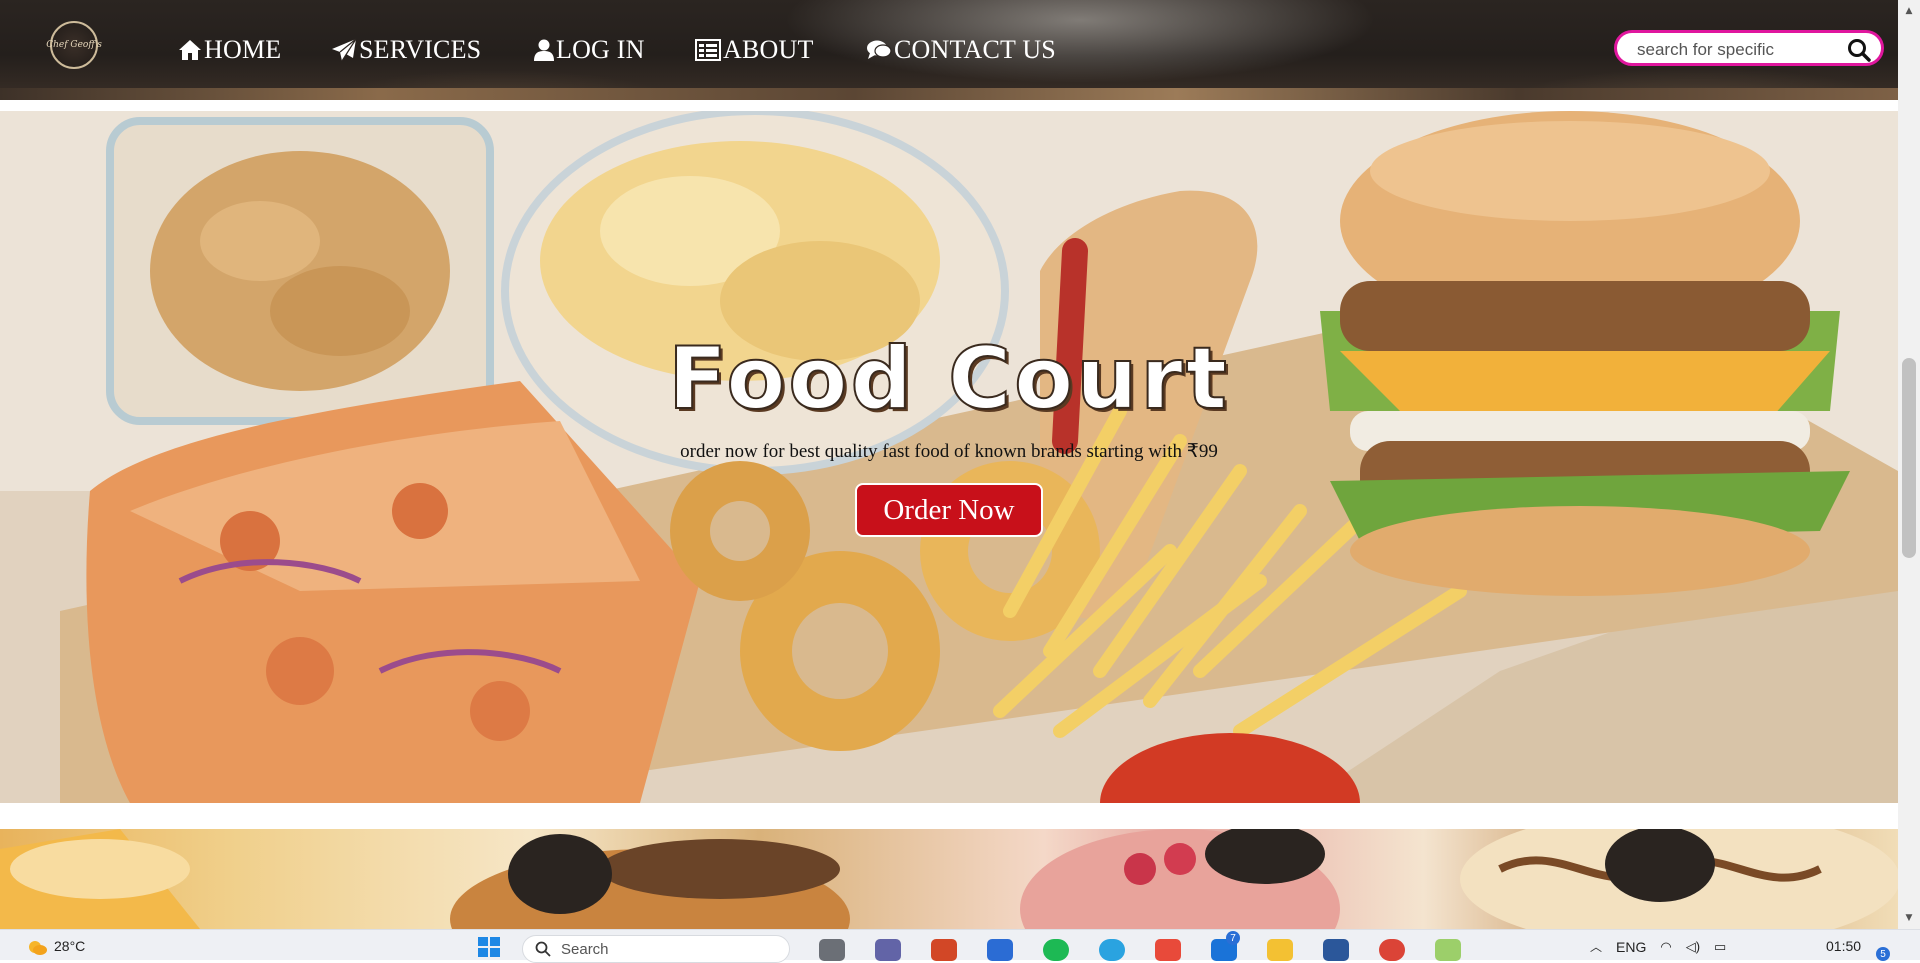 The image size is (1920, 963). Describe the element at coordinates (1843, 946) in the screenshot. I see `clock-time: 01:50` at that location.